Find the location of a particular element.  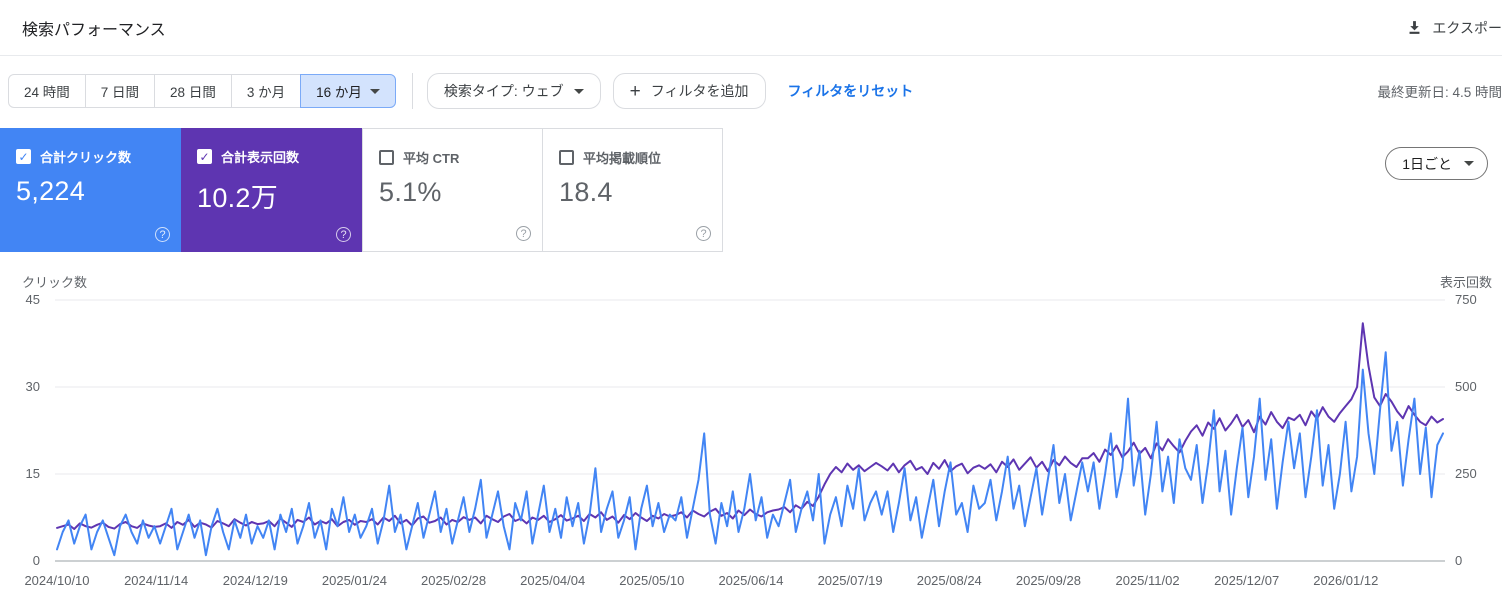

date-range-24h: 24 時間 is located at coordinates (47, 91).